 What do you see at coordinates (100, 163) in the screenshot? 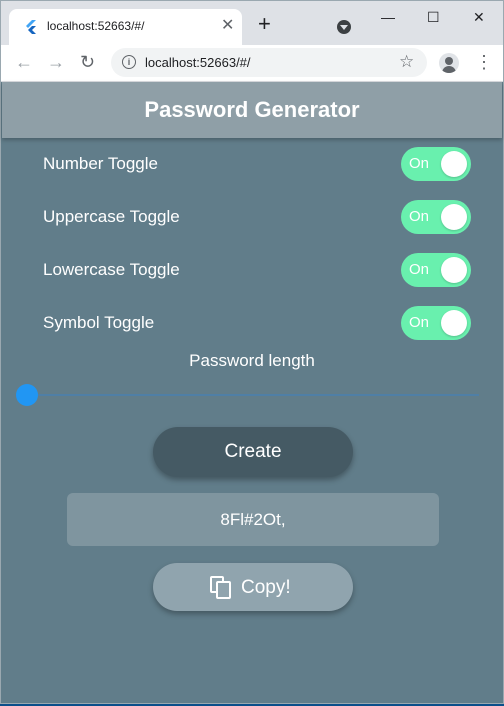
I see `number-toggle-label: Number Toggle` at bounding box center [100, 163].